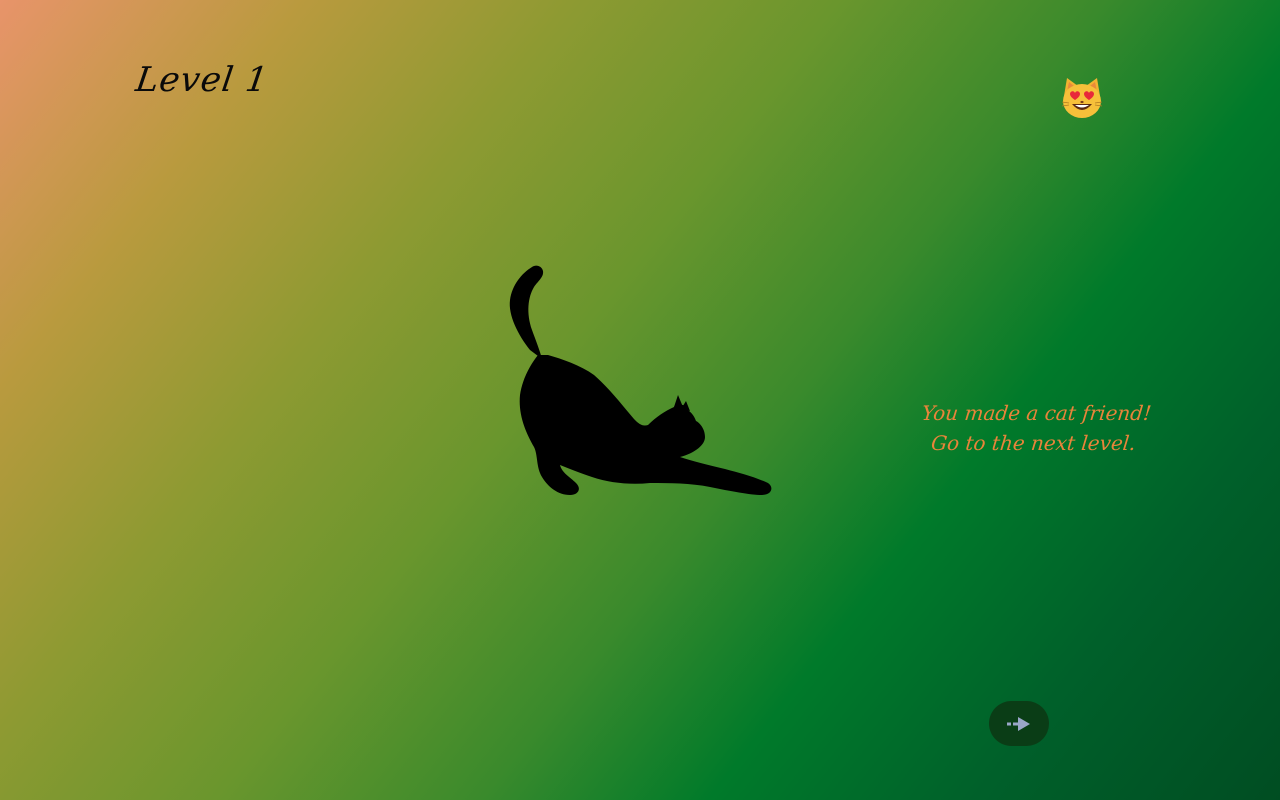 The height and width of the screenshot is (800, 1280). I want to click on smiling-cat-heart-eyes-icon, so click(1082, 98).